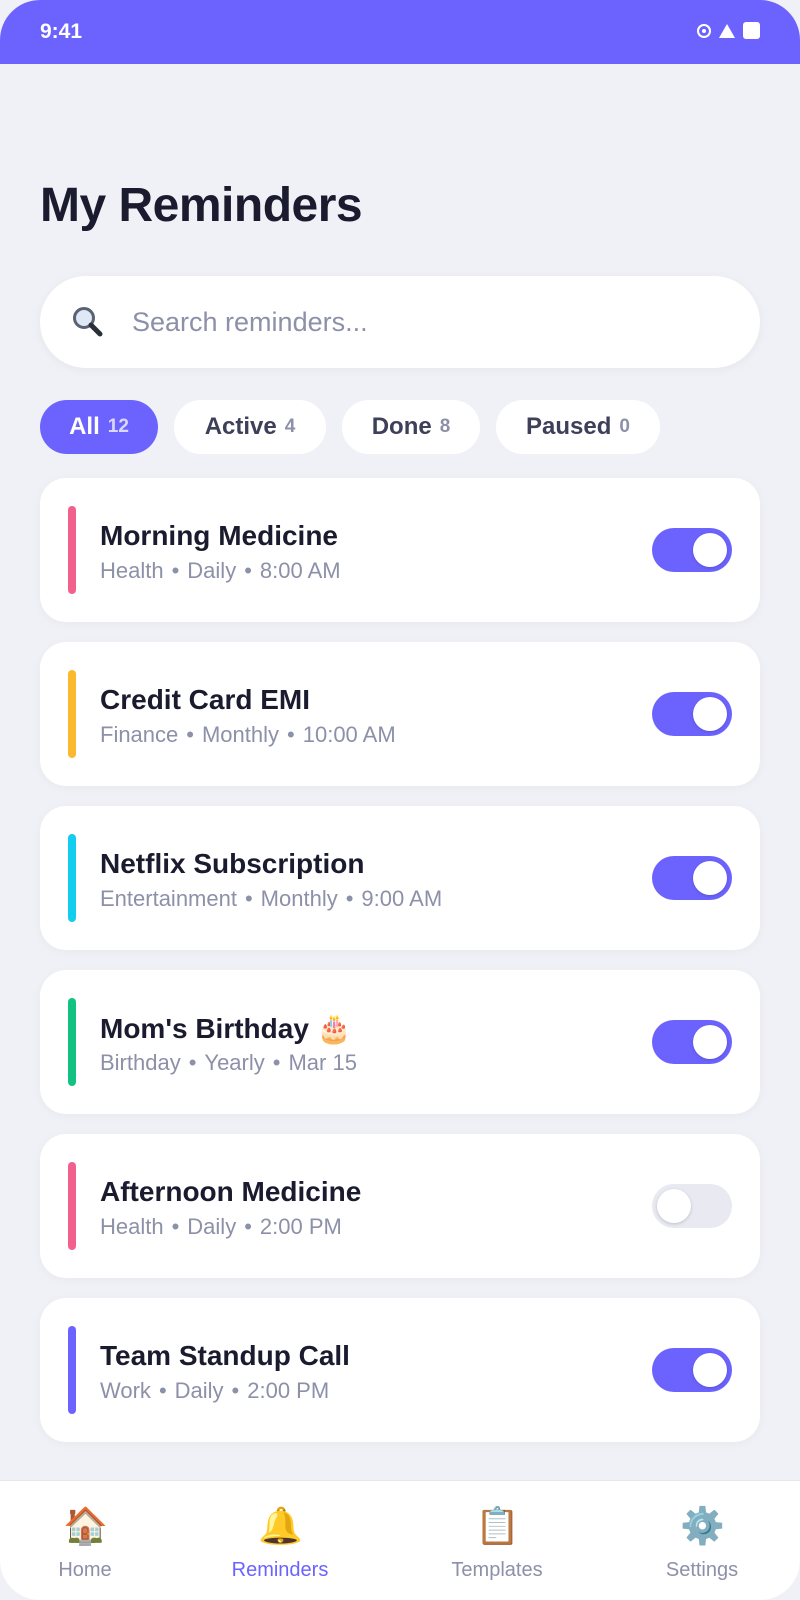 This screenshot has height=1600, width=800. Describe the element at coordinates (88, 322) in the screenshot. I see `search-icon` at that location.